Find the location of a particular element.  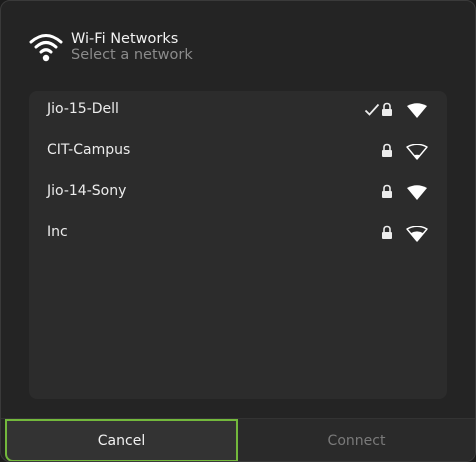

dialog-footer: Cancel Connect is located at coordinates (238, 439).